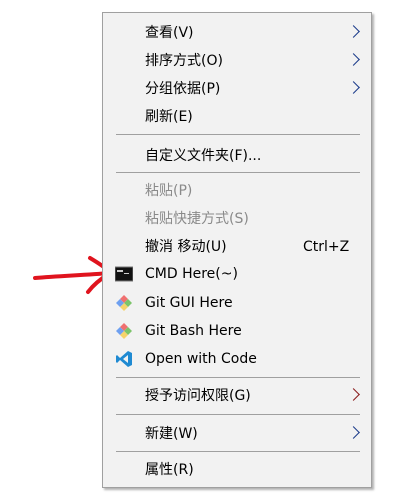 This screenshot has height=495, width=406. I want to click on item-label: Open with Code, so click(201, 359).